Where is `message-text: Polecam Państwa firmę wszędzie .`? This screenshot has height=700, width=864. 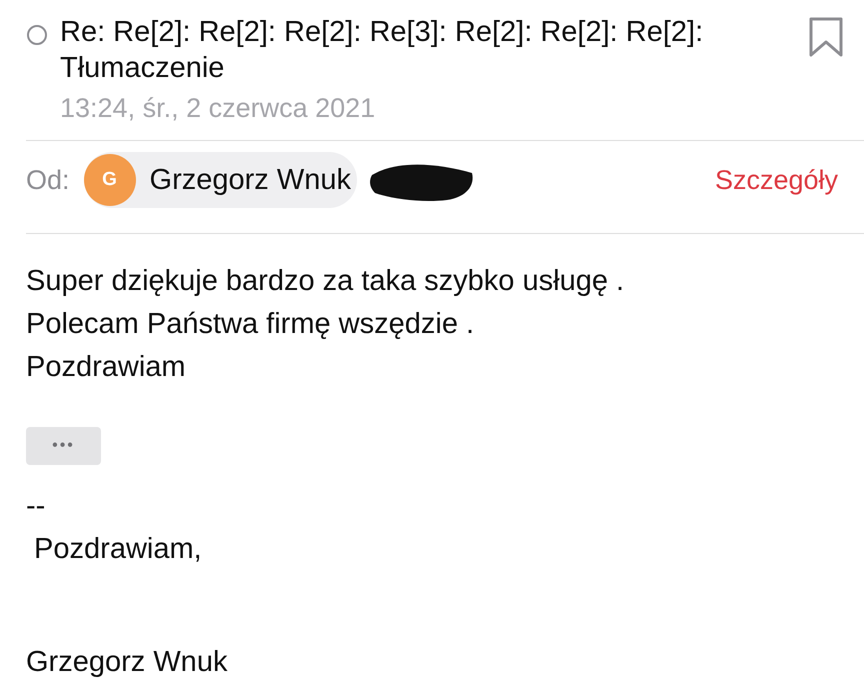
message-text: Polecam Państwa firmę wszędzie . is located at coordinates (251, 324).